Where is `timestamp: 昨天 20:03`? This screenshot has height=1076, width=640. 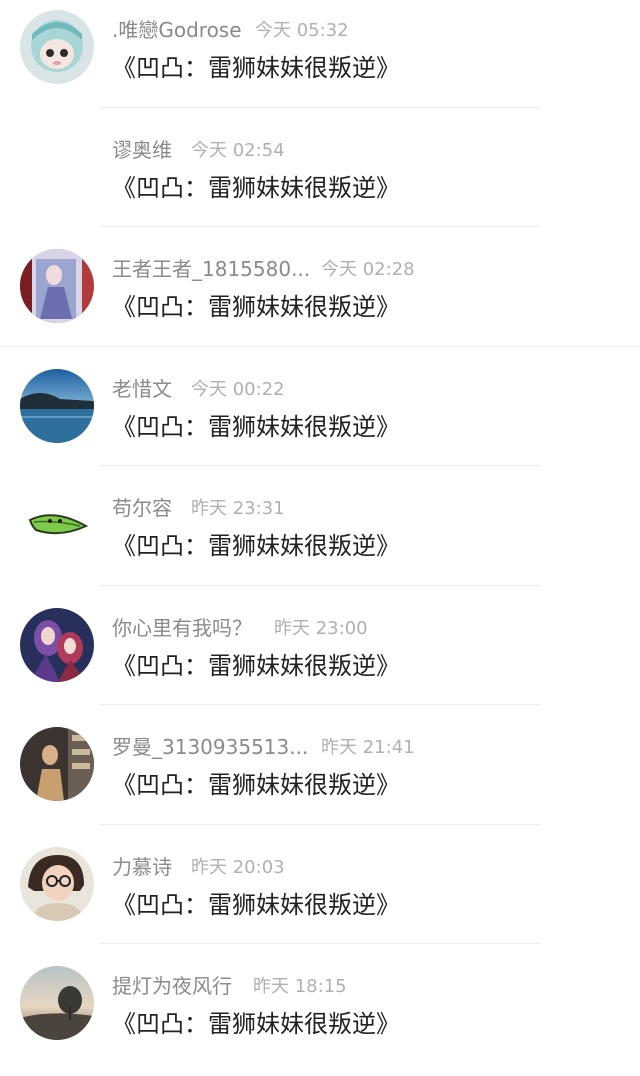 timestamp: 昨天 20:03 is located at coordinates (238, 867).